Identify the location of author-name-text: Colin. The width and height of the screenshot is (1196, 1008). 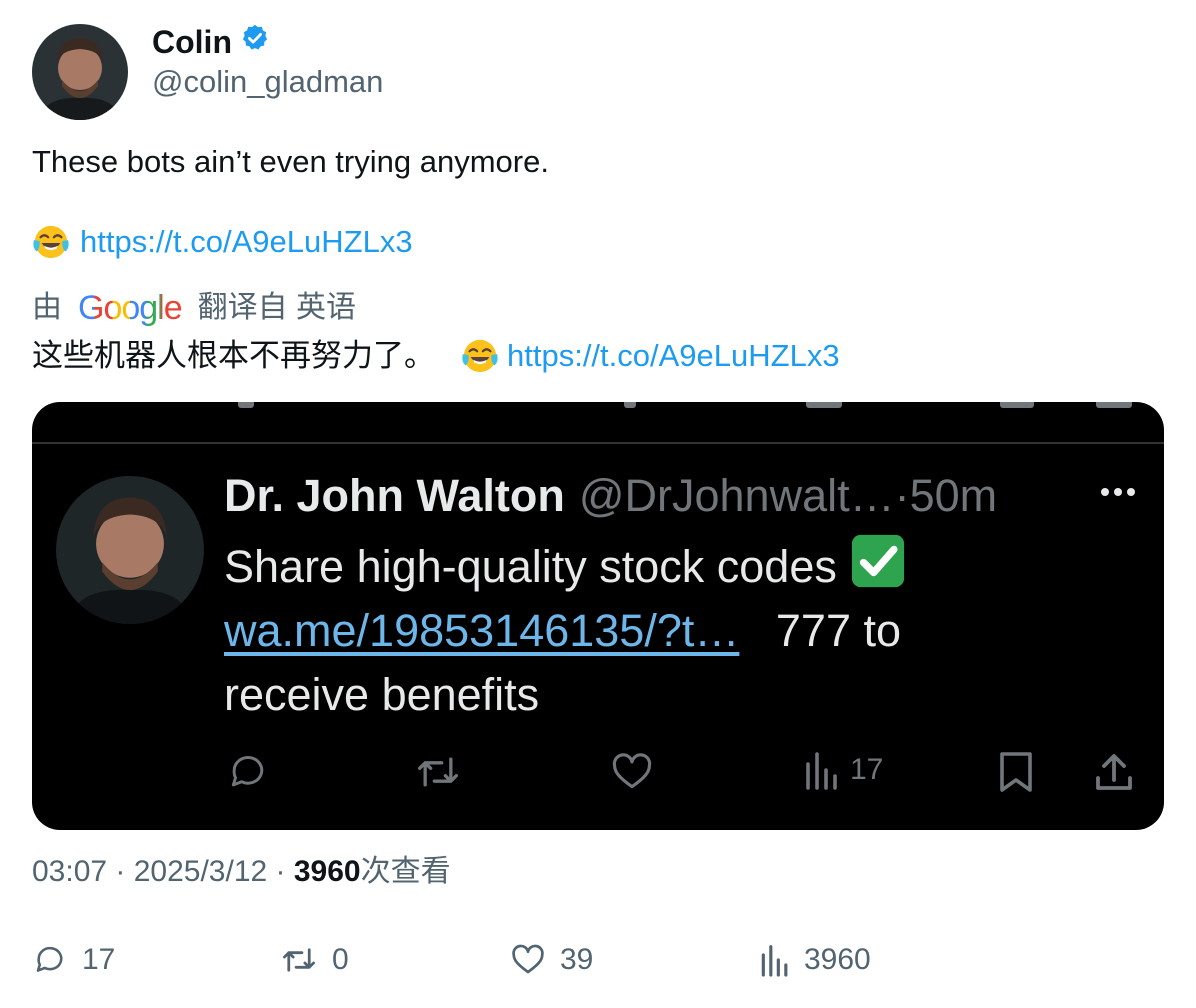
(192, 42).